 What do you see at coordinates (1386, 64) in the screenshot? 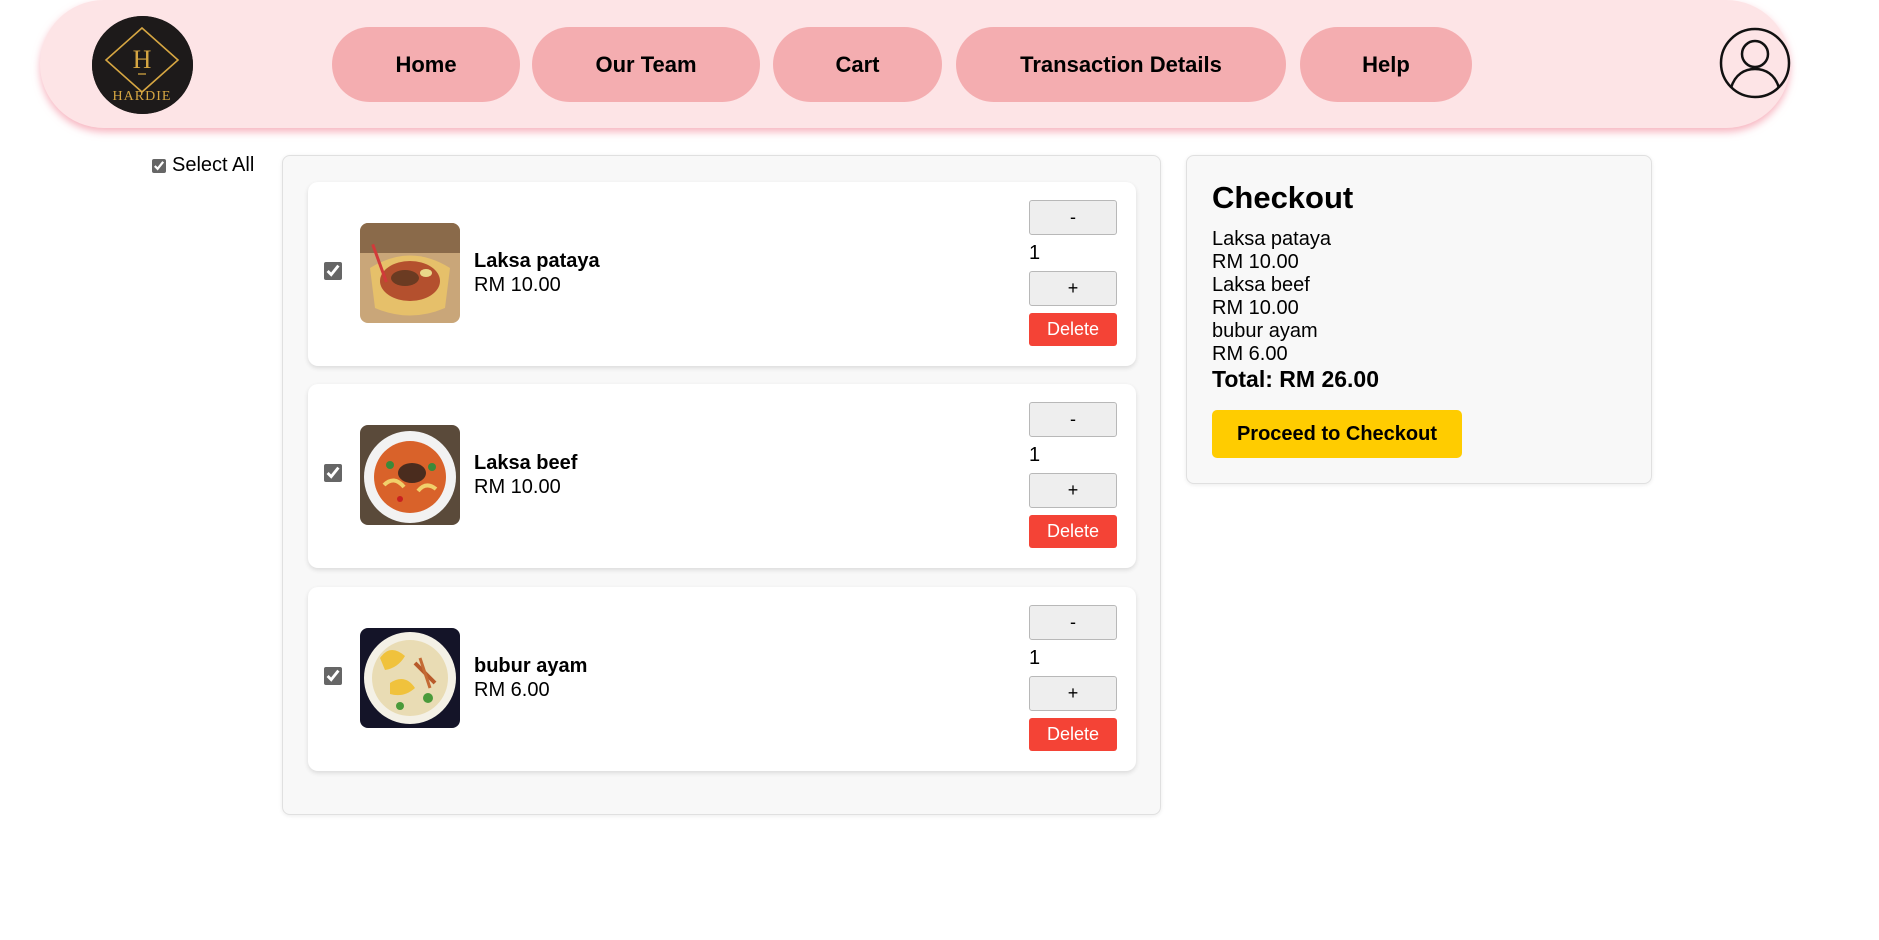
I see `nav-help: Help` at bounding box center [1386, 64].